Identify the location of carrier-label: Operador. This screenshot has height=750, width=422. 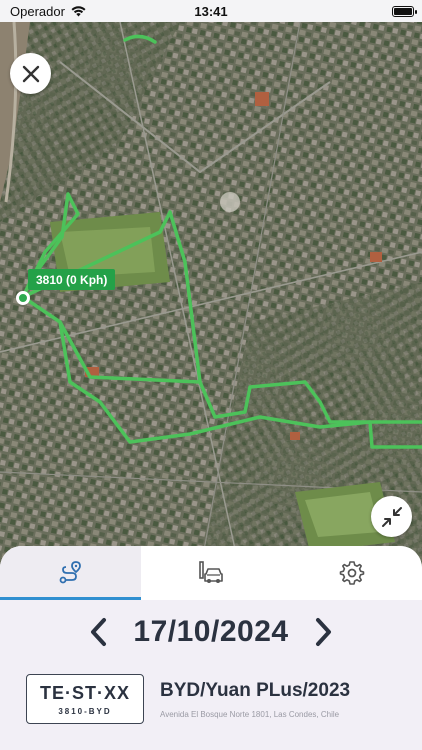
(37, 11).